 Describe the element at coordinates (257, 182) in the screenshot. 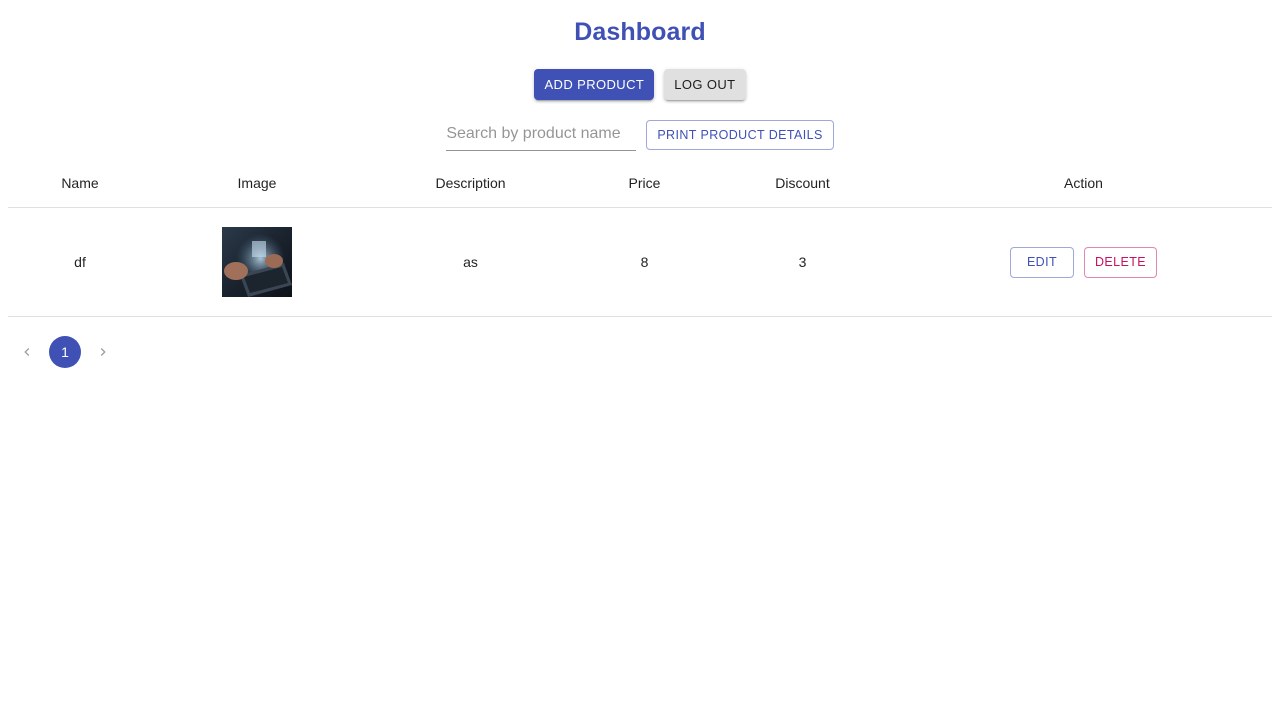

I see `column-header-image: Image` at that location.